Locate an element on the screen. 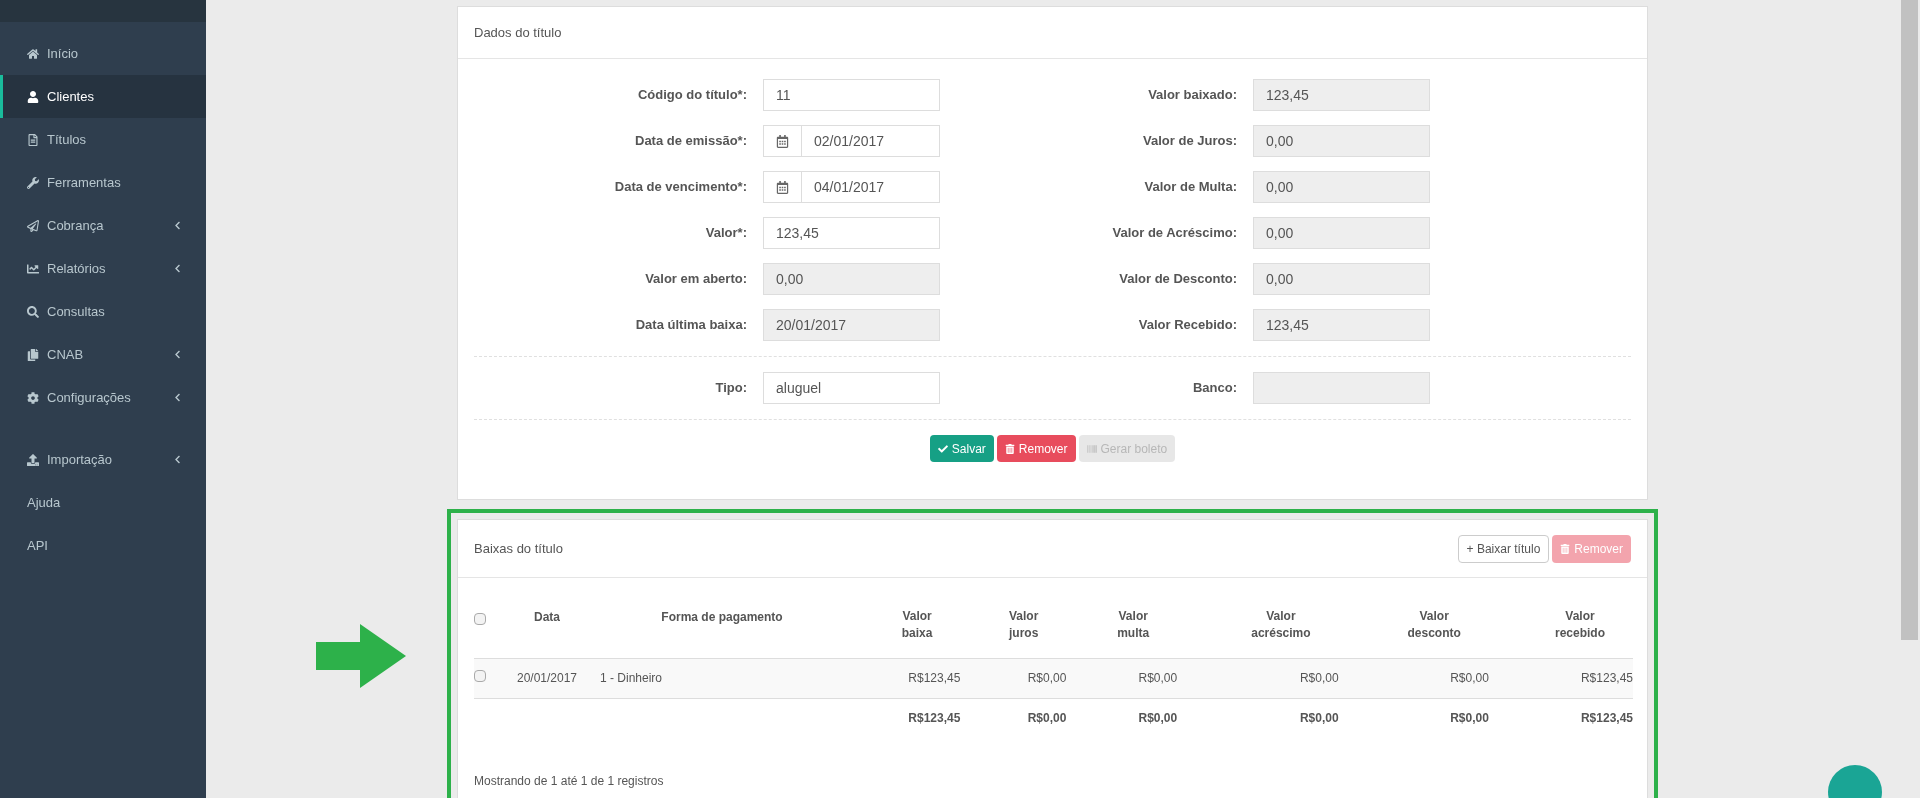  input-field: aluguel is located at coordinates (851, 388).